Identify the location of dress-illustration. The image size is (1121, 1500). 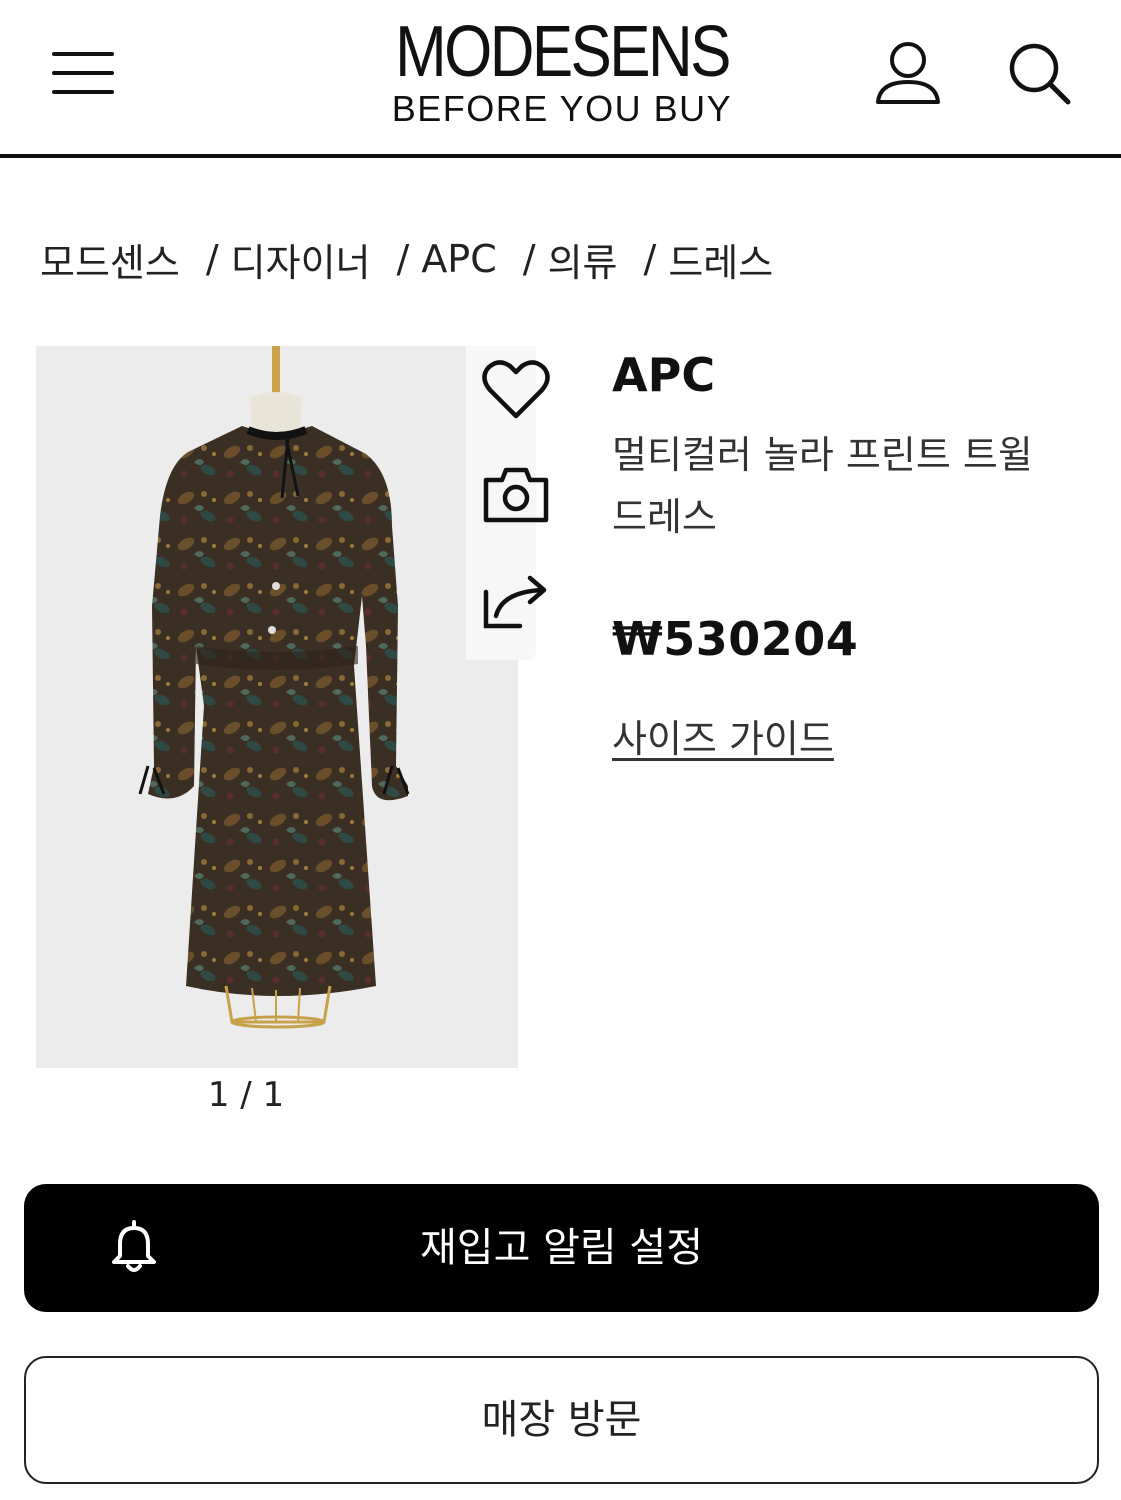
(274, 687).